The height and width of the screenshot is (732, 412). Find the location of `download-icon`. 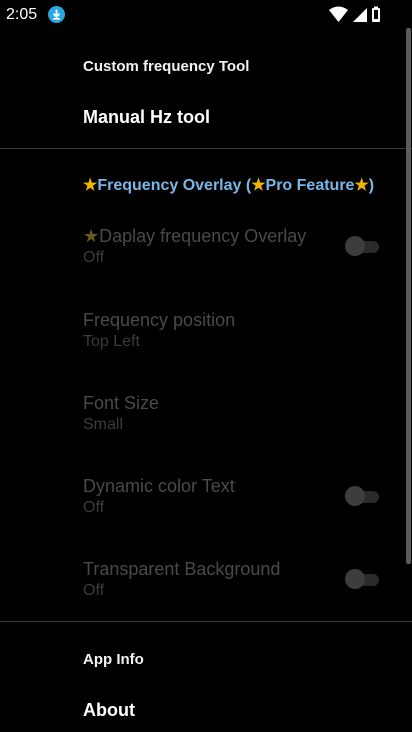

download-icon is located at coordinates (56, 14).